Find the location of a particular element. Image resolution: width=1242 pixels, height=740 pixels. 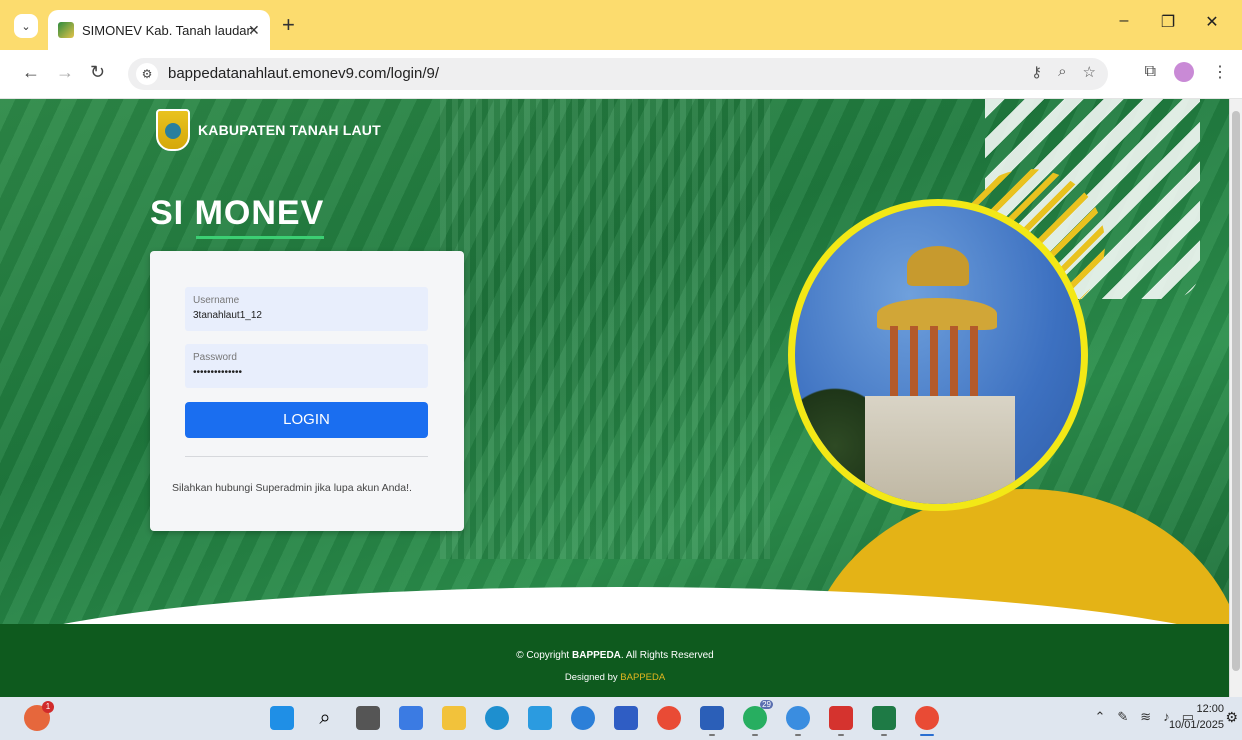

monument-pillars-shape is located at coordinates (937, 361).